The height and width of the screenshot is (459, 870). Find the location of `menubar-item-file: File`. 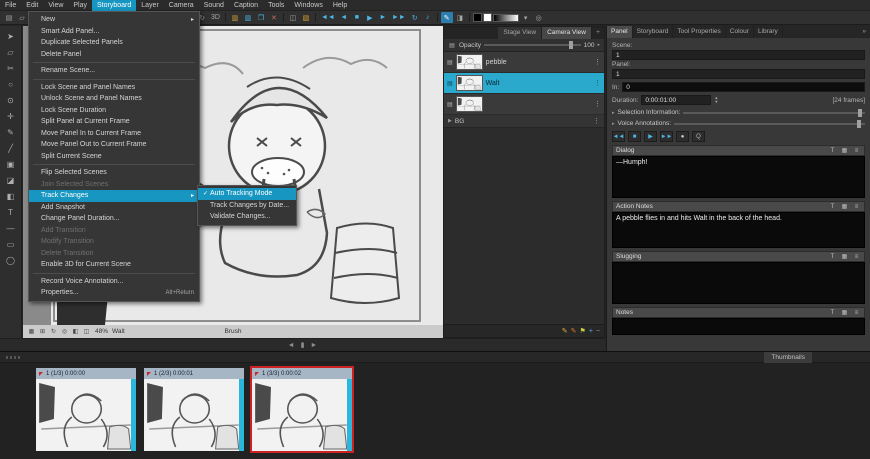

menubar-item-file: File is located at coordinates (10, 5).